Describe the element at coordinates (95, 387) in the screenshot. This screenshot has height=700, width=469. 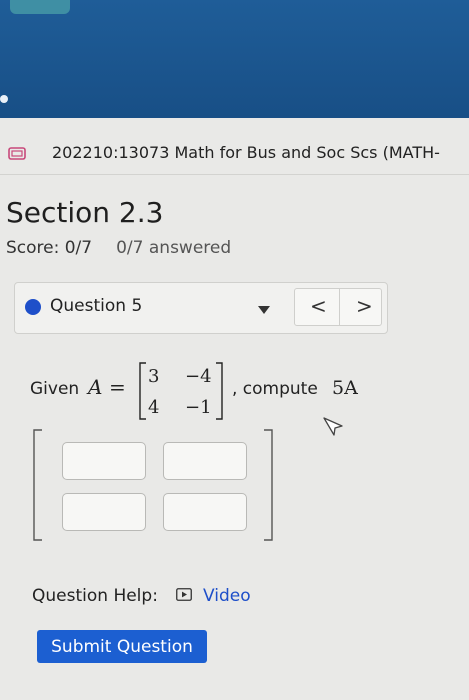
I see `matrix-variable: A` at that location.